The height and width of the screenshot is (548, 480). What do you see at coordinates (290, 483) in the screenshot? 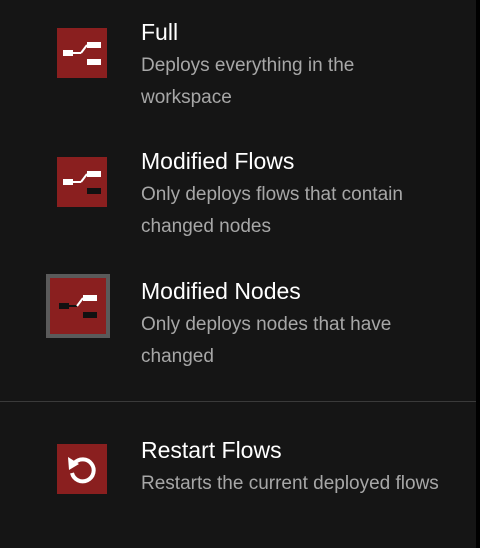
I see `restart-flows-description: Restarts the current deployed flows` at bounding box center [290, 483].